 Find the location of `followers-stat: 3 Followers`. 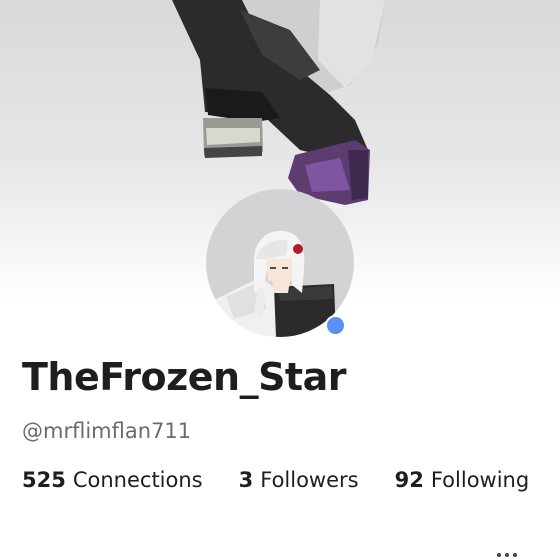

followers-stat: 3 Followers is located at coordinates (299, 480).